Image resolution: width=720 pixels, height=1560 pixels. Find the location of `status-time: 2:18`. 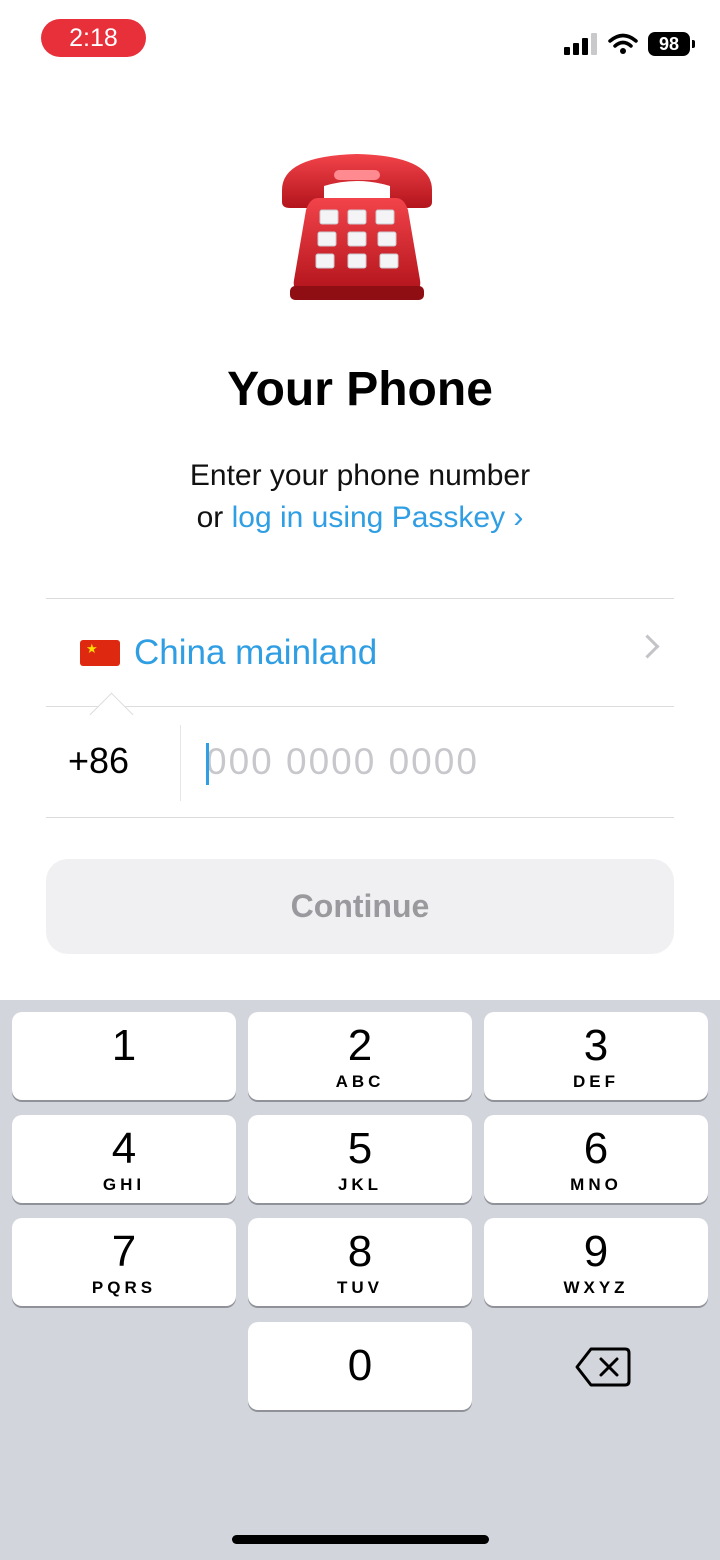

status-time: 2:18 is located at coordinates (93, 38).